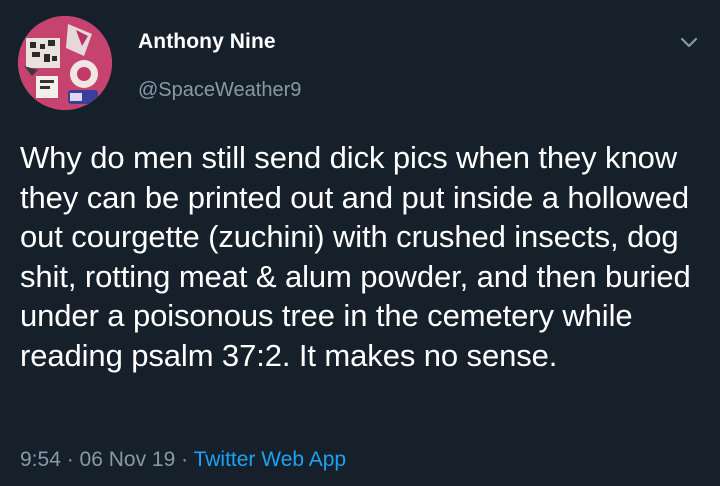  What do you see at coordinates (128, 459) in the screenshot?
I see `tweet-date: 06 Nov 19` at bounding box center [128, 459].